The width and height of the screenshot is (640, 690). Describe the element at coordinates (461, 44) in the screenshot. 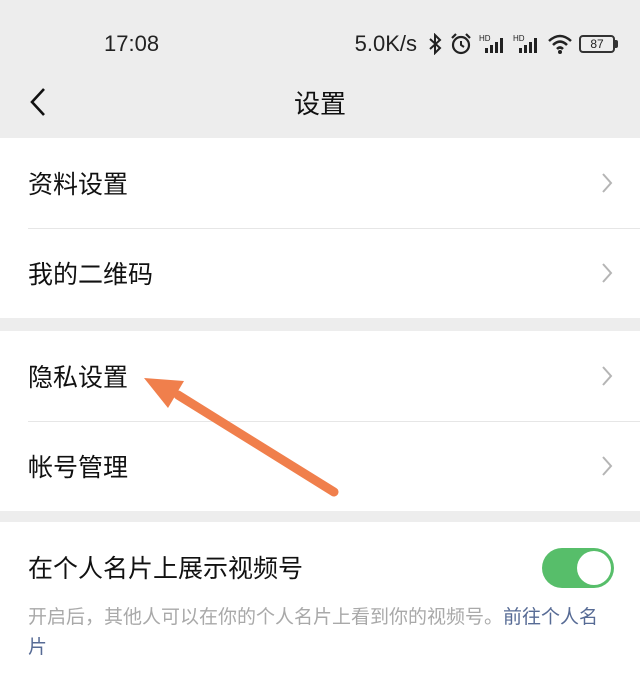

I see `alarm-icon` at that location.